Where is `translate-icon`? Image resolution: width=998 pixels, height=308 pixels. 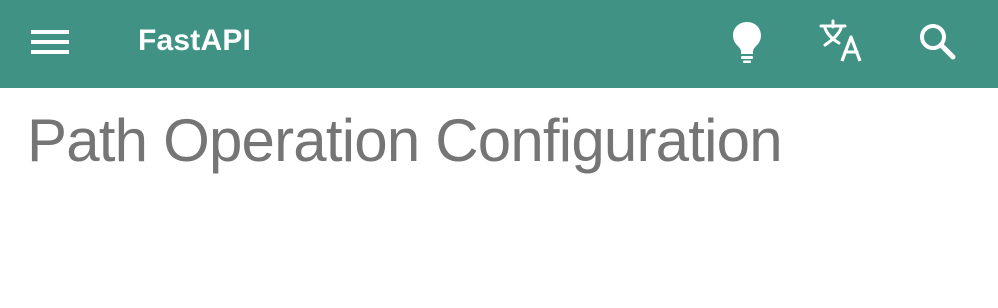
translate-icon is located at coordinates (840, 40).